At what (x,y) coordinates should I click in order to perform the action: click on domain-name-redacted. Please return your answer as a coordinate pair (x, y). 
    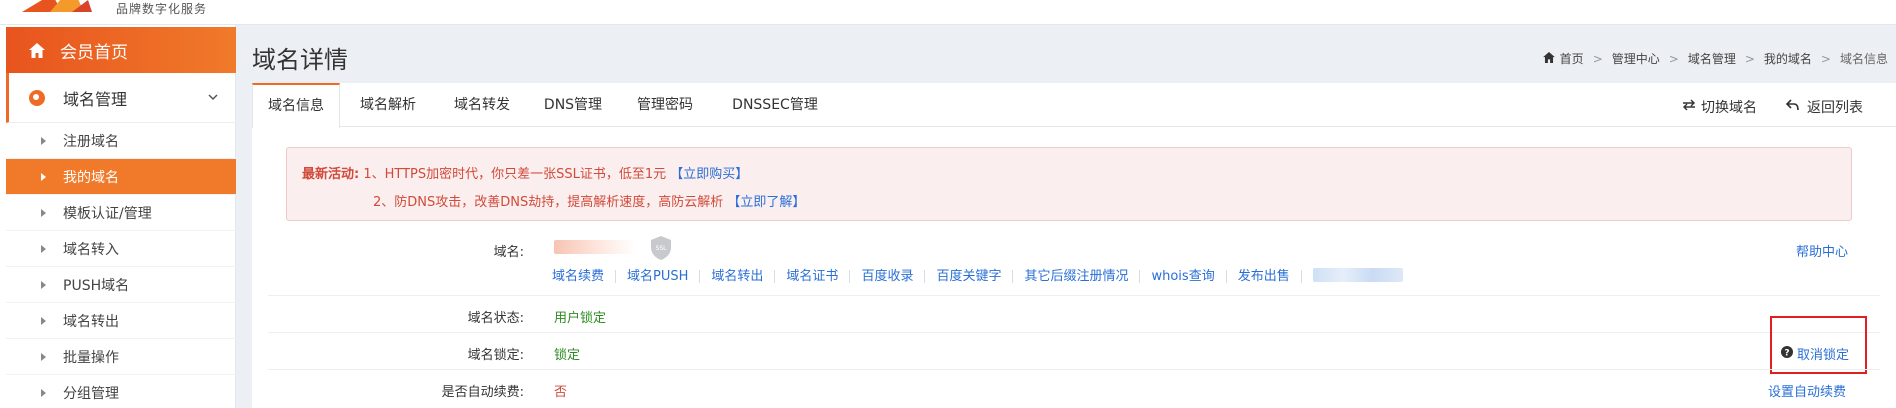
    Looking at the image, I should click on (595, 249).